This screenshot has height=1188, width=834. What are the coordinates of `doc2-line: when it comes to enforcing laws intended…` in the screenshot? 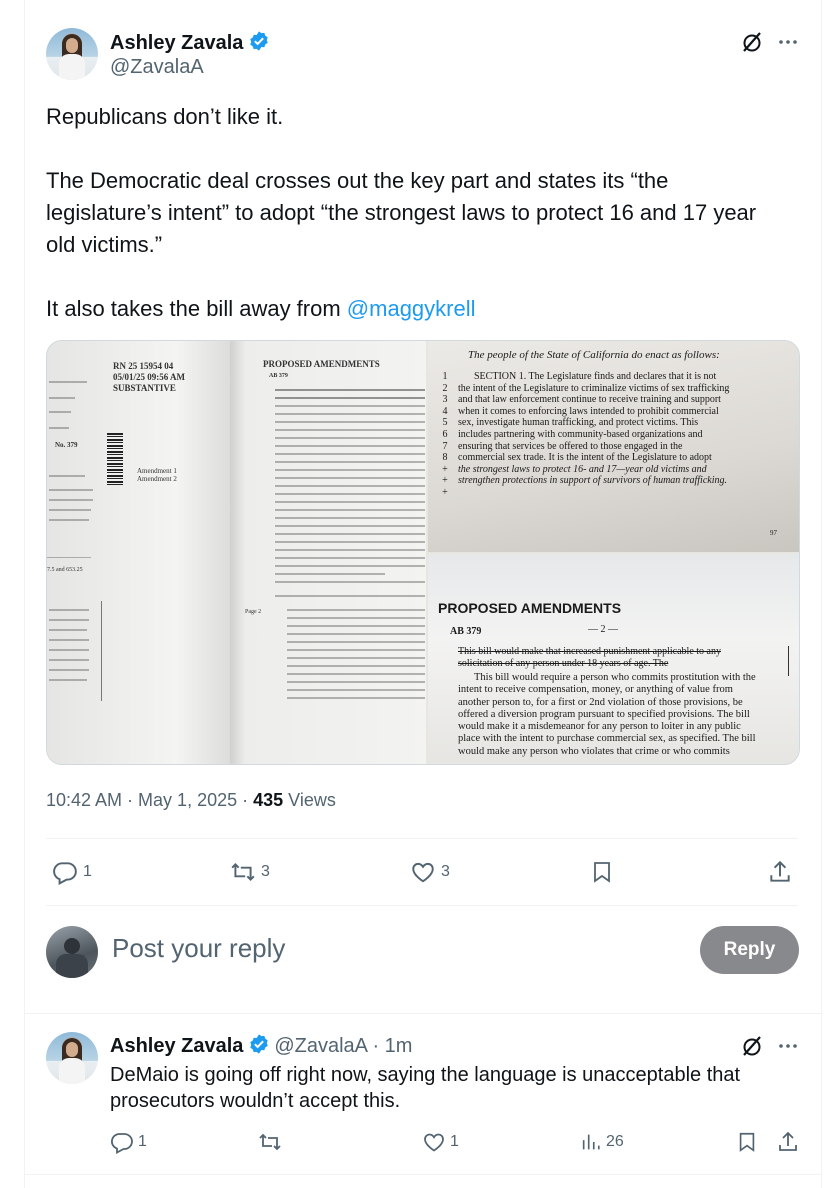 It's located at (588, 411).